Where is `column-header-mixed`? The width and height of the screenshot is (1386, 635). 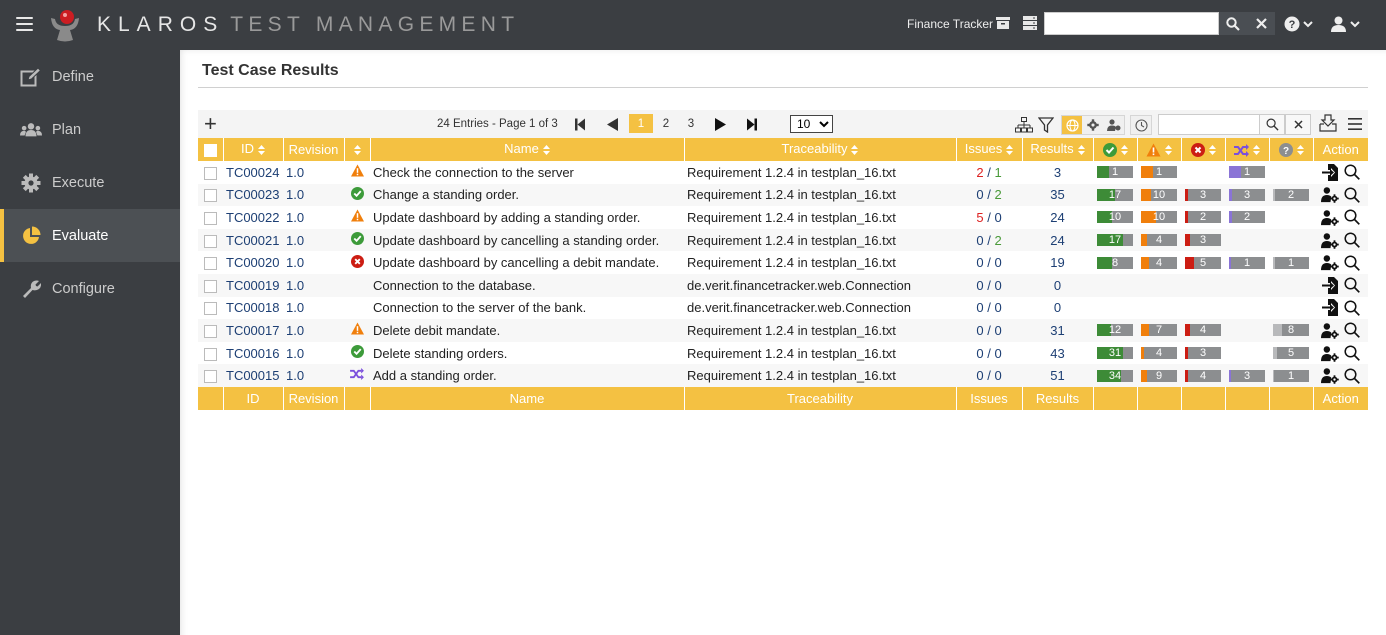
column-header-mixed is located at coordinates (1247, 149).